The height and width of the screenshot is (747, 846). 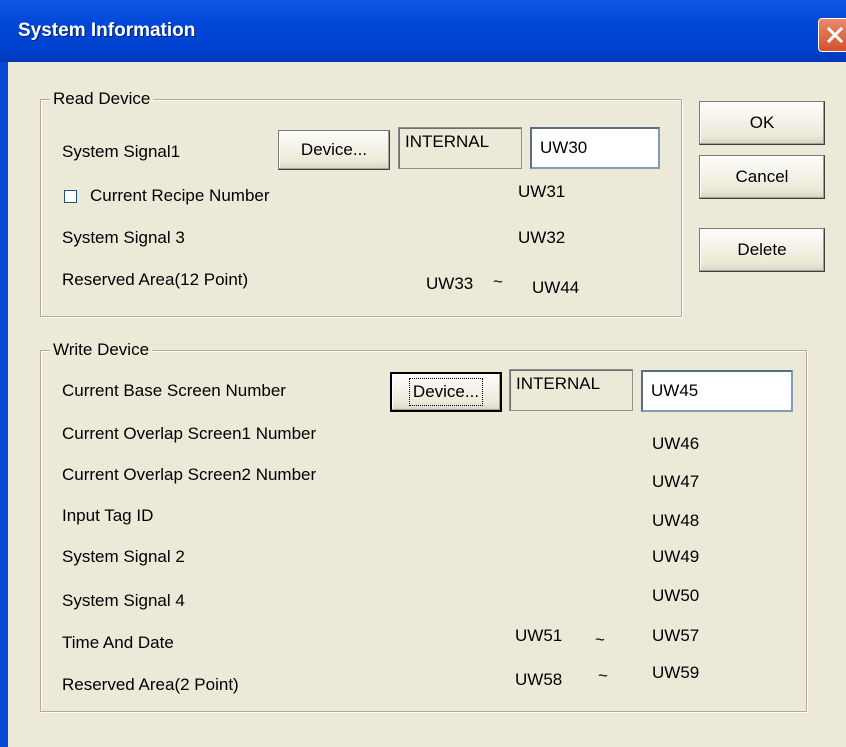 What do you see at coordinates (676, 481) in the screenshot?
I see `overlap2-address: UW47` at bounding box center [676, 481].